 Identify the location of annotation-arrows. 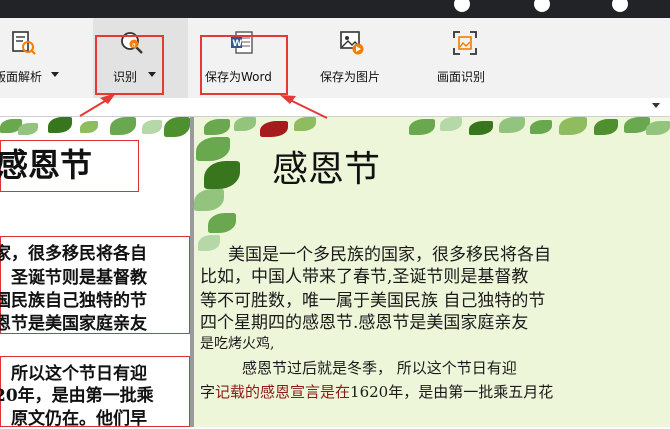
(203, 106).